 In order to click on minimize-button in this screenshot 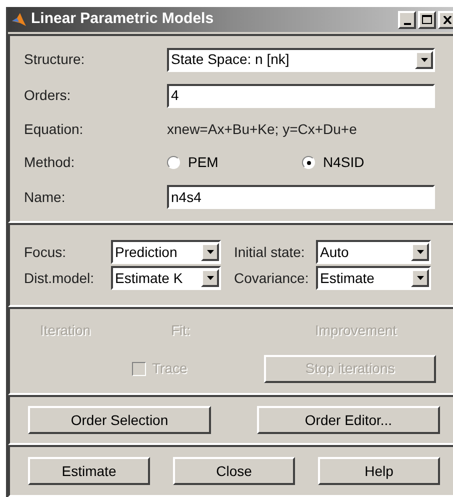, I will do `click(407, 19)`.